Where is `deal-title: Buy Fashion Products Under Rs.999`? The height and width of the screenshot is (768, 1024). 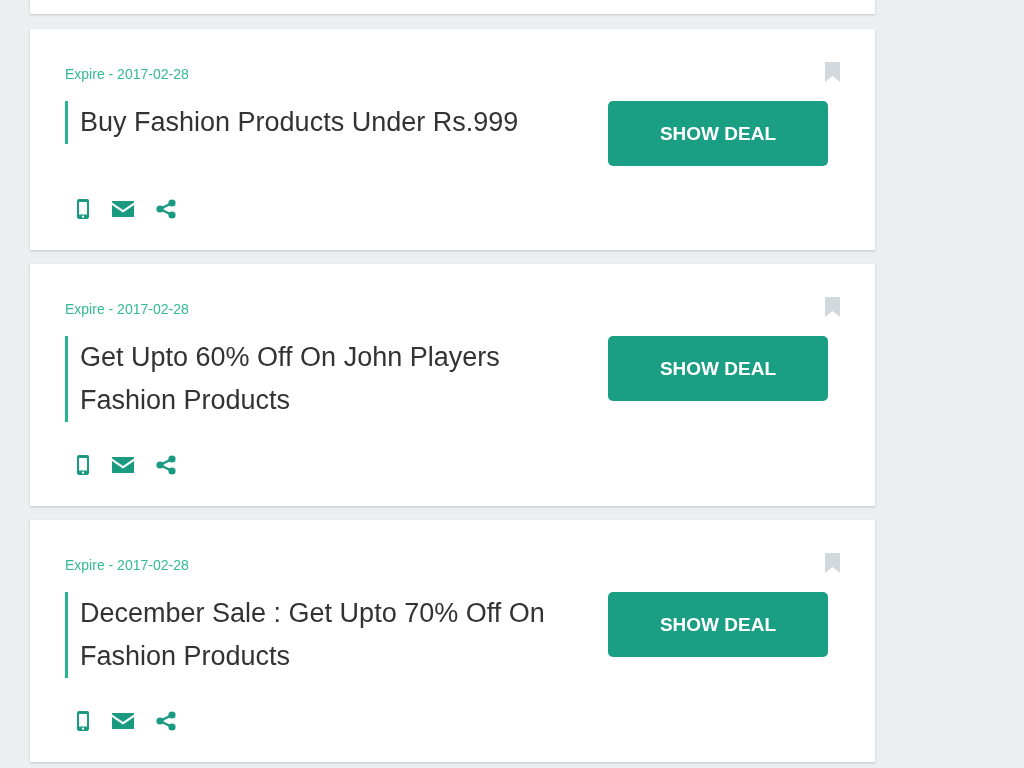
deal-title: Buy Fashion Products Under Rs.999 is located at coordinates (322, 122).